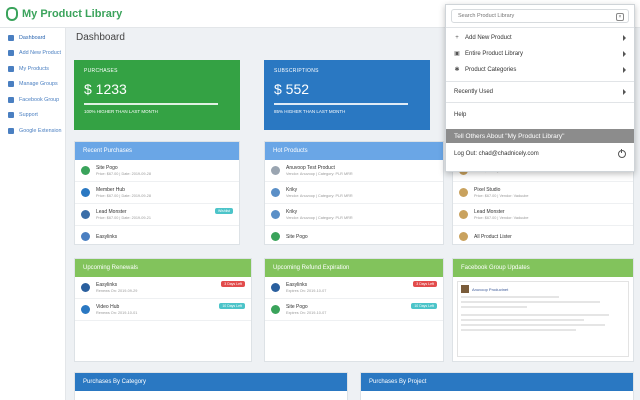  I want to click on plus-icon: +, so click(457, 38).